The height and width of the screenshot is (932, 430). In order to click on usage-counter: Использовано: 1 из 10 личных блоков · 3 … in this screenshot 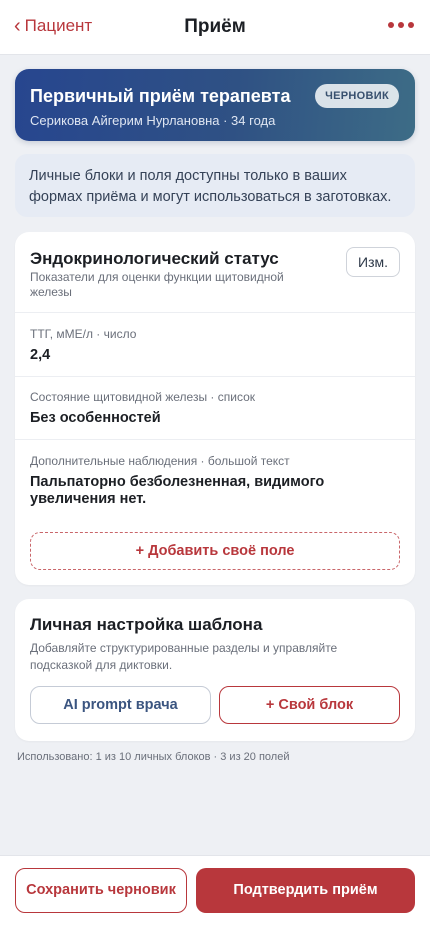, I will do `click(153, 757)`.